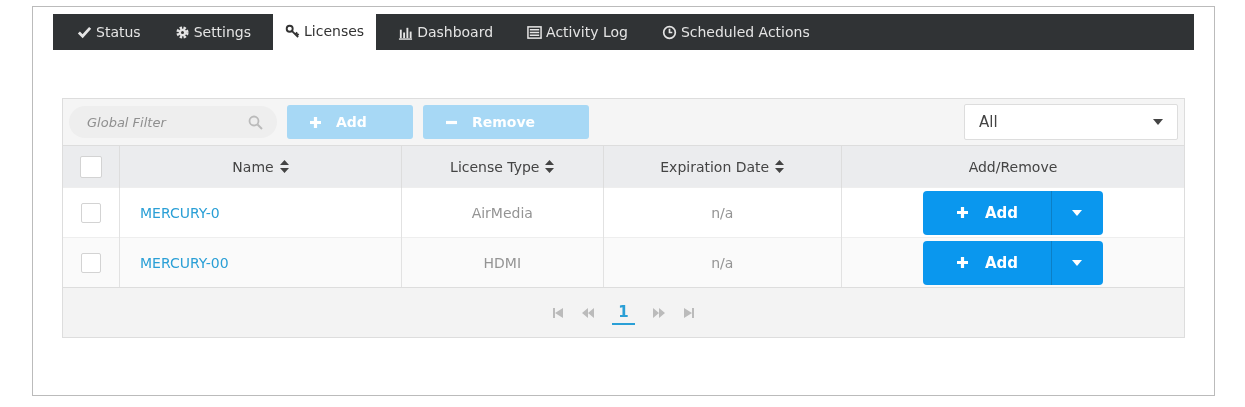  Describe the element at coordinates (658, 312) in the screenshot. I see `next-page-icon` at that location.